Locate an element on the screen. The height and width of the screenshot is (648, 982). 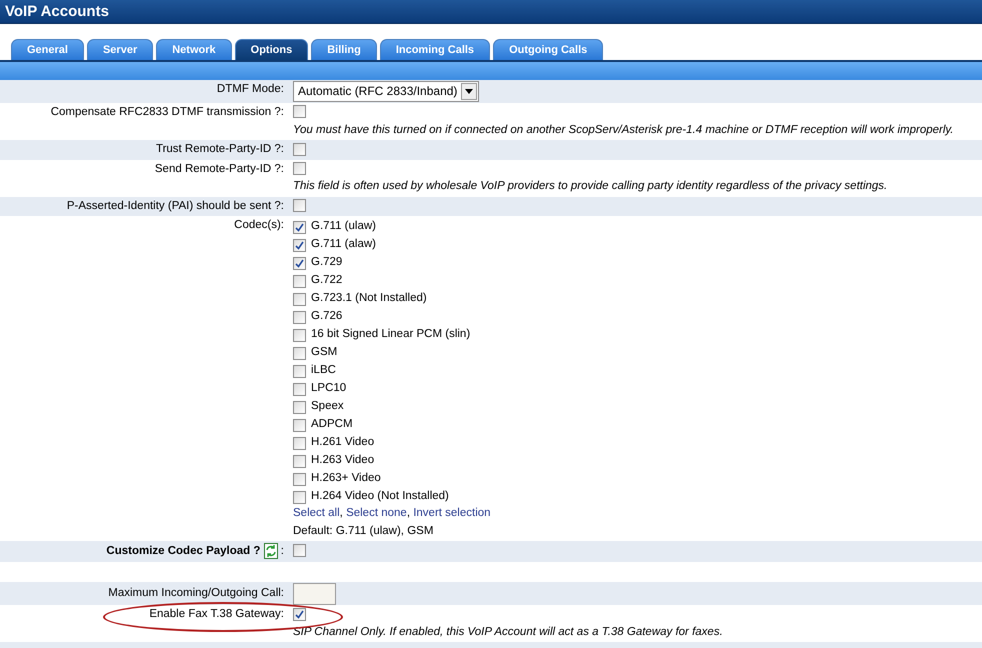
codec-label: G.722 is located at coordinates (326, 280).